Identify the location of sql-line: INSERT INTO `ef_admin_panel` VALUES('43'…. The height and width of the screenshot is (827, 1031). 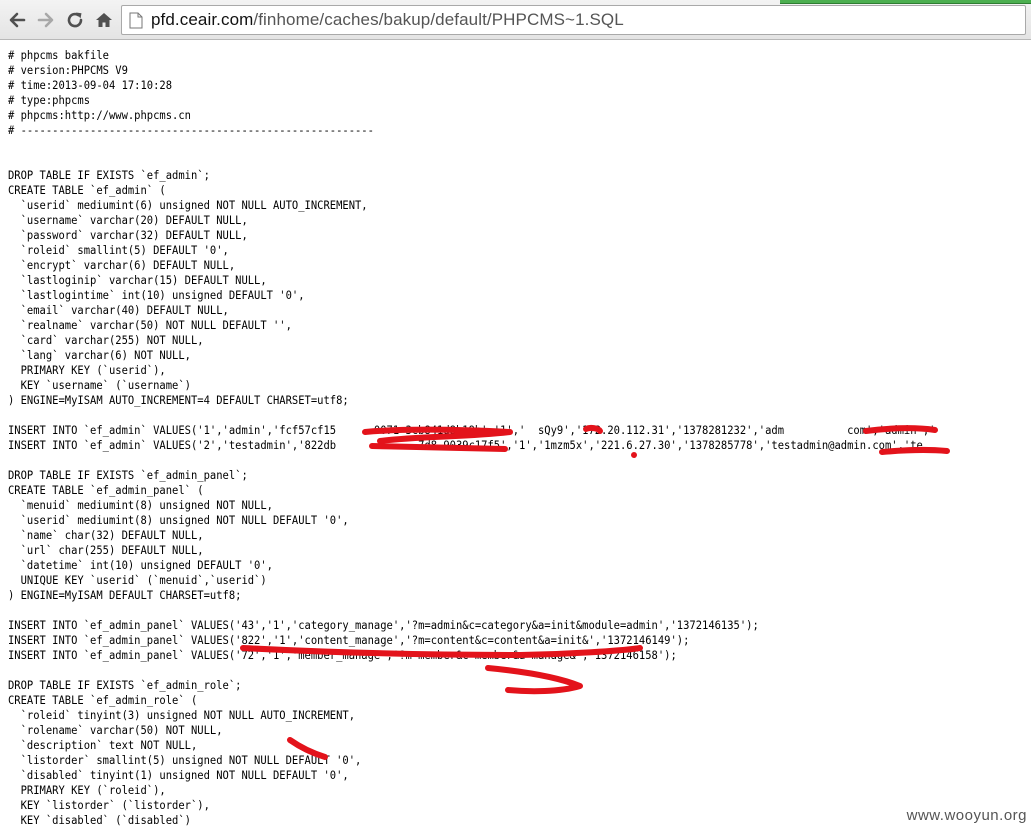
(383, 625).